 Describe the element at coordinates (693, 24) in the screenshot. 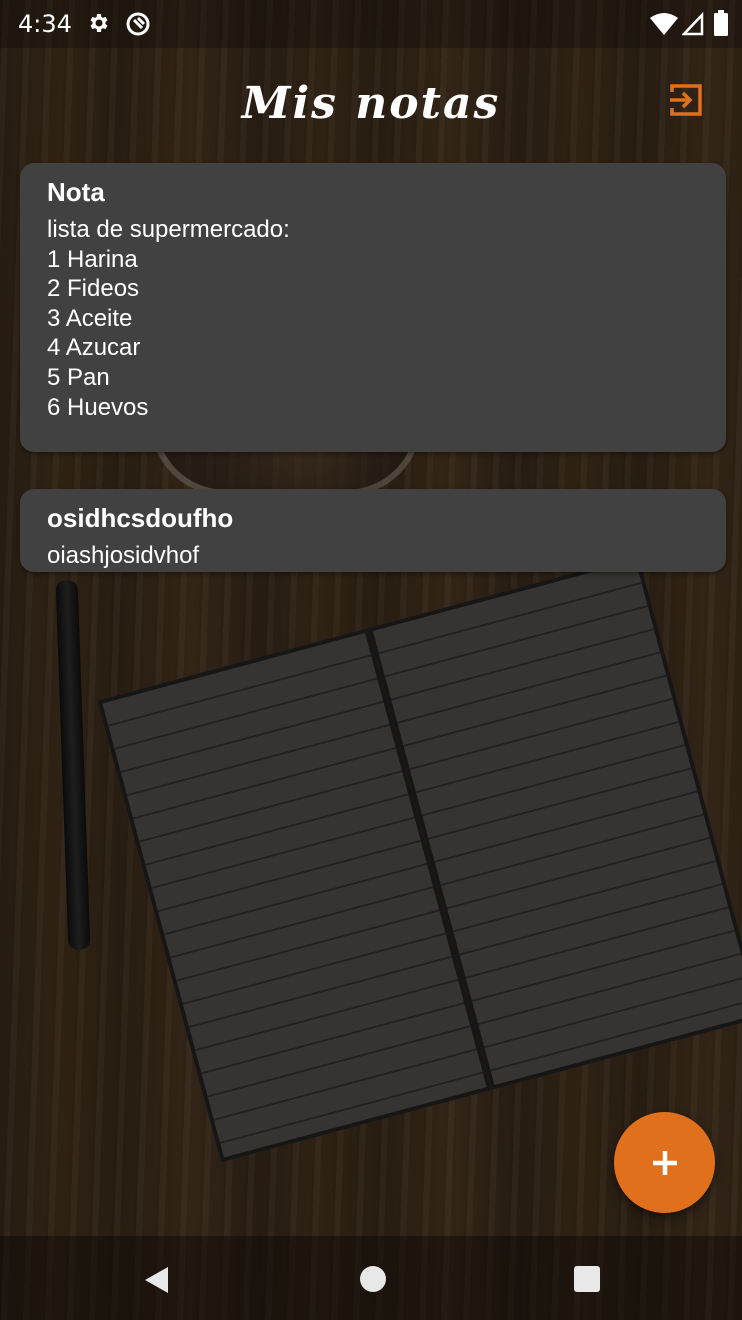

I see `signal-icon` at that location.